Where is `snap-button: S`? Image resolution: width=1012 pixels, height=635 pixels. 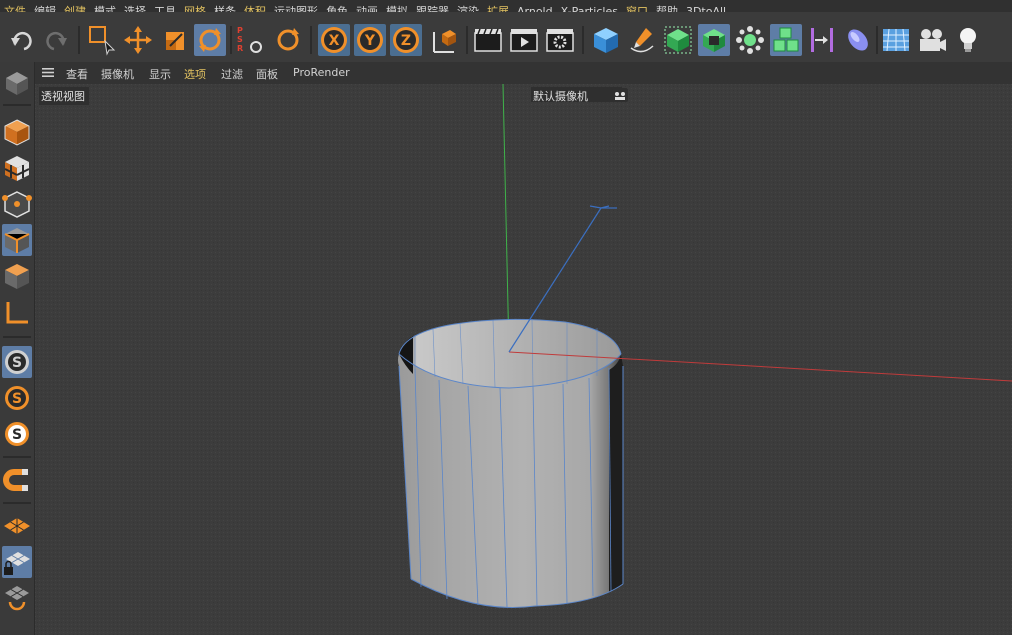 snap-button: S is located at coordinates (17, 362).